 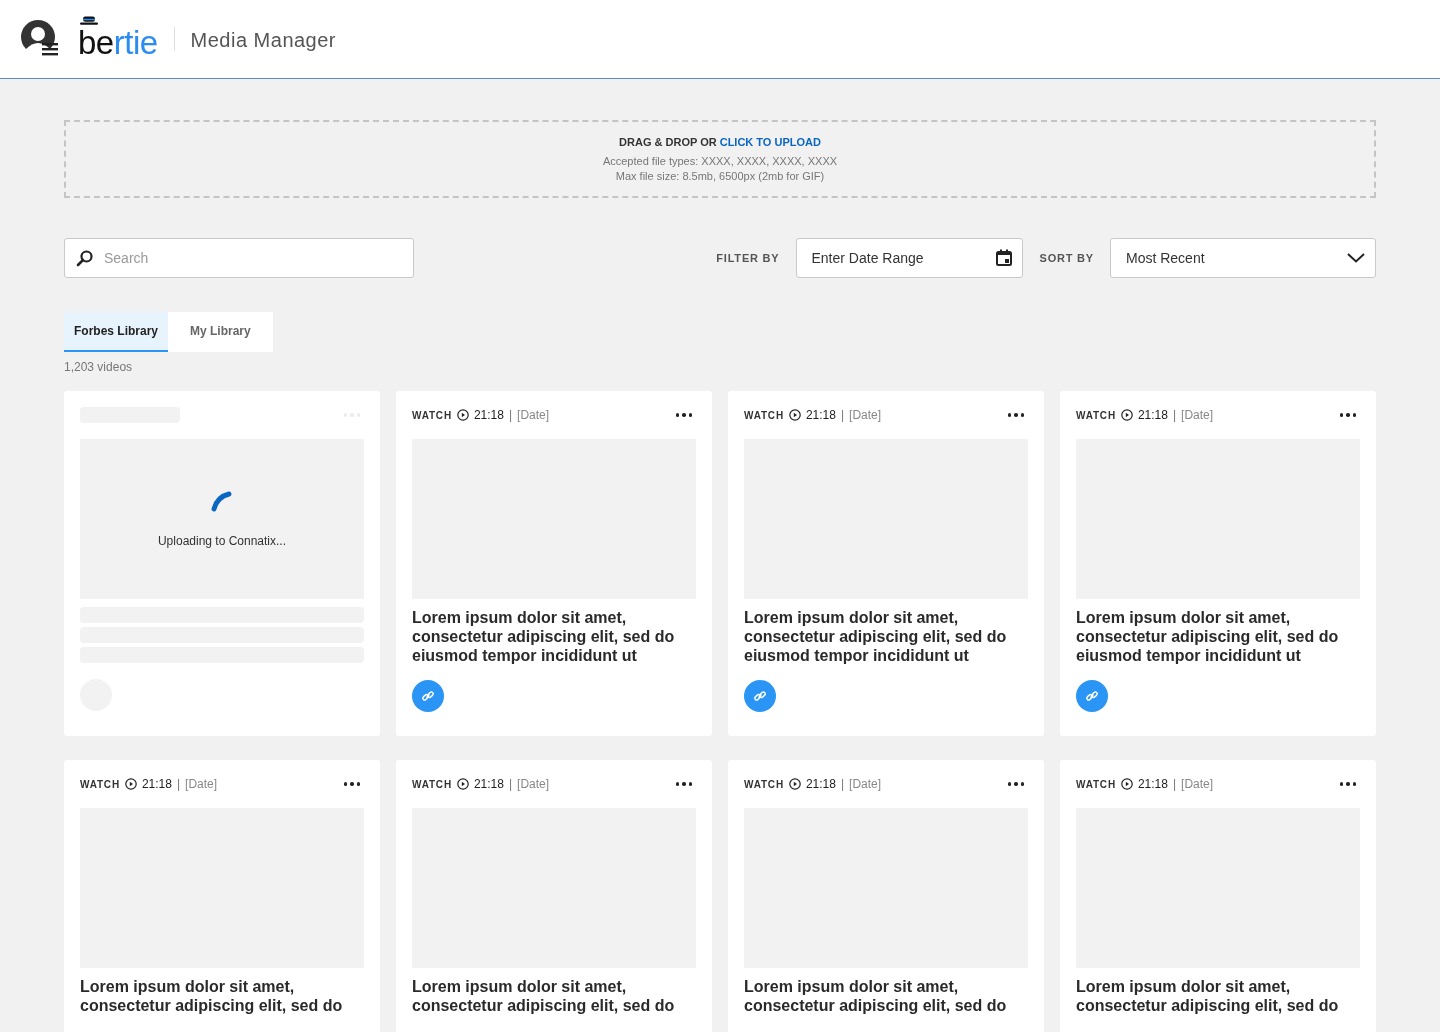 What do you see at coordinates (220, 332) in the screenshot?
I see `library-tab: My Library` at bounding box center [220, 332].